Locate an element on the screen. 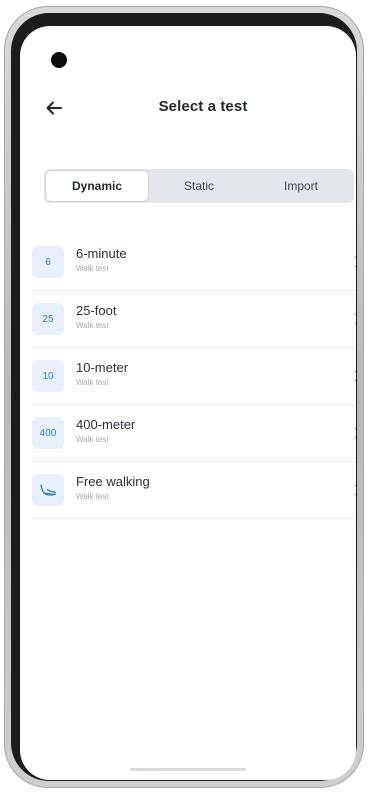  arrow-left-icon is located at coordinates (54, 108).